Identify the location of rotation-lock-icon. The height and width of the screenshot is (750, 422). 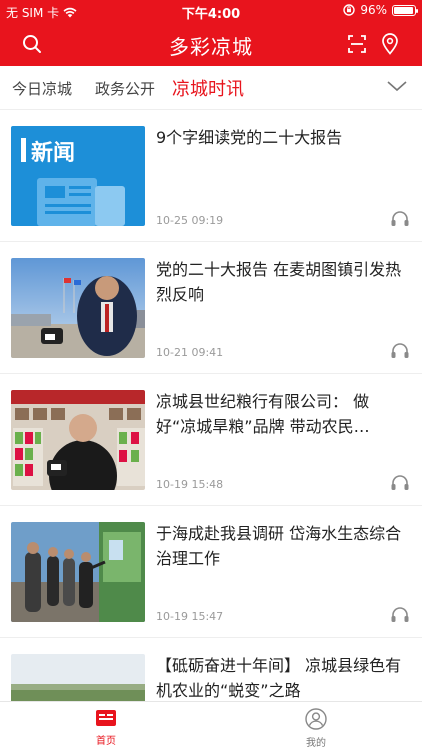
(349, 10).